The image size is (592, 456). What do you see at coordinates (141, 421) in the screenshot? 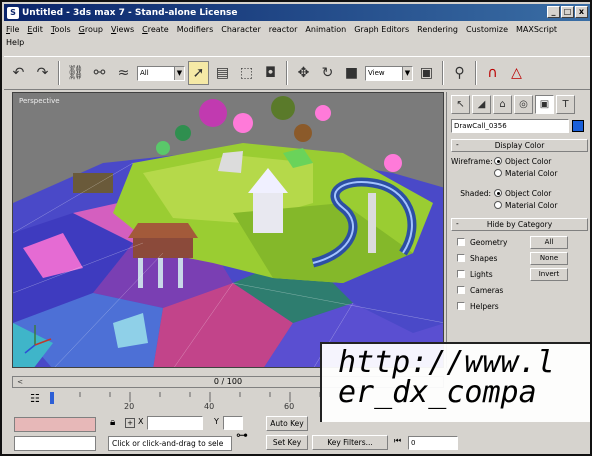
I see `x-label: X` at bounding box center [141, 421].